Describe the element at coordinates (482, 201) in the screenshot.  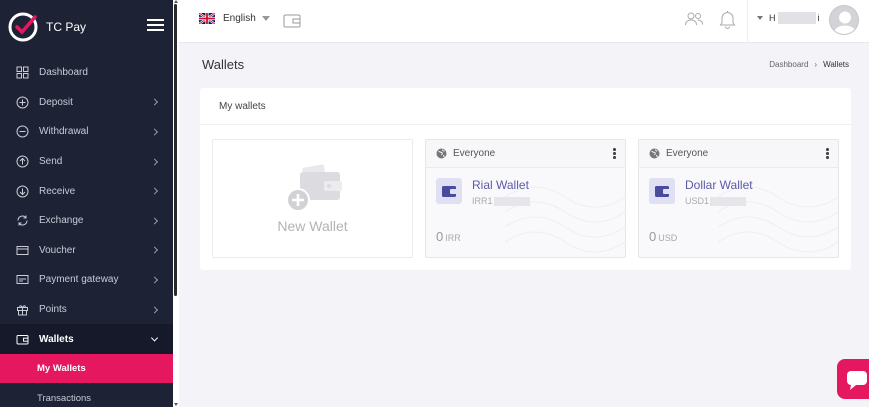
I see `wallet-code-prefix: IRR1` at that location.